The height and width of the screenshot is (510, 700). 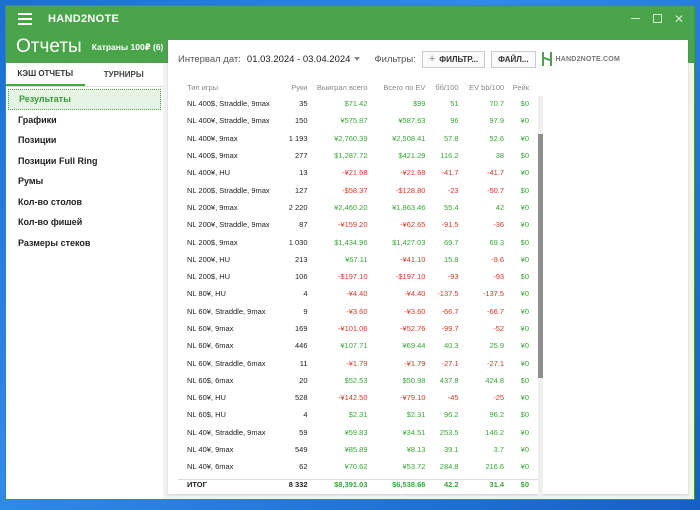 What do you see at coordinates (25, 18) in the screenshot?
I see `menu-icon` at bounding box center [25, 18].